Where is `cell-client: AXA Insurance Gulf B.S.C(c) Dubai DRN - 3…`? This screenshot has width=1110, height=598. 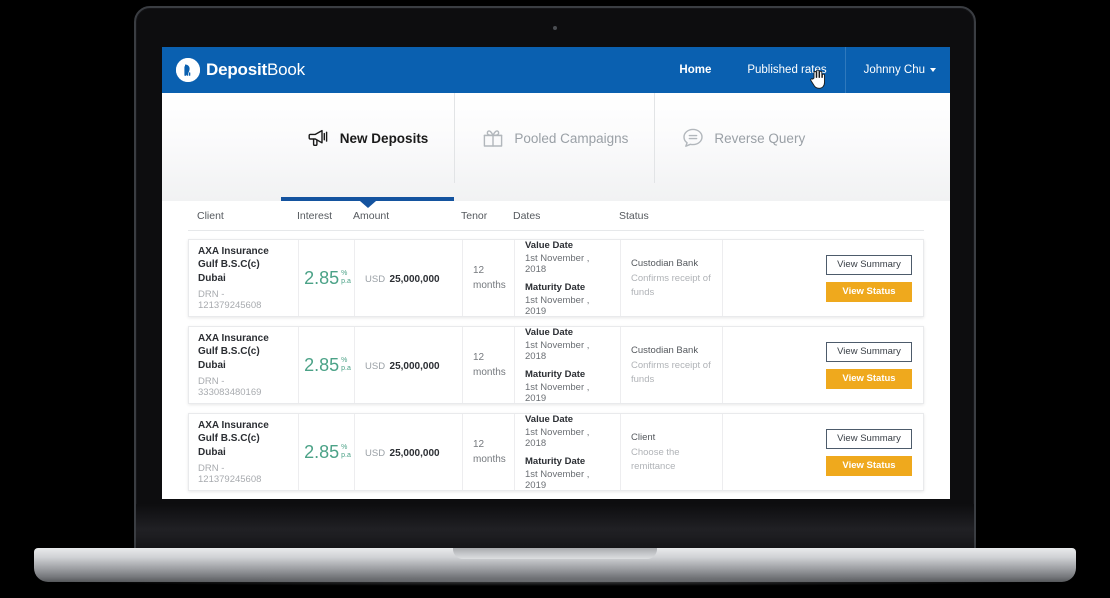 cell-client: AXA Insurance Gulf B.S.C(c) Dubai DRN - 3… is located at coordinates (248, 365).